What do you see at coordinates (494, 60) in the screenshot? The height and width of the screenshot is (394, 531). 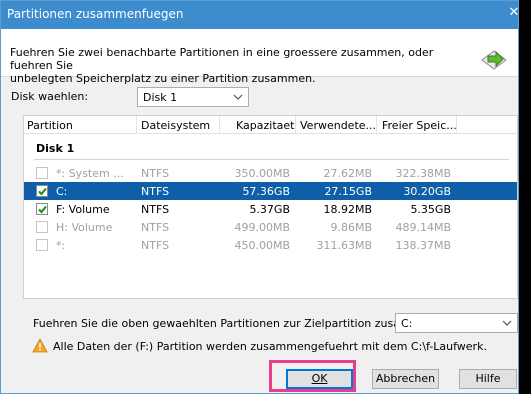 I see `merge-arrow-icon` at bounding box center [494, 60].